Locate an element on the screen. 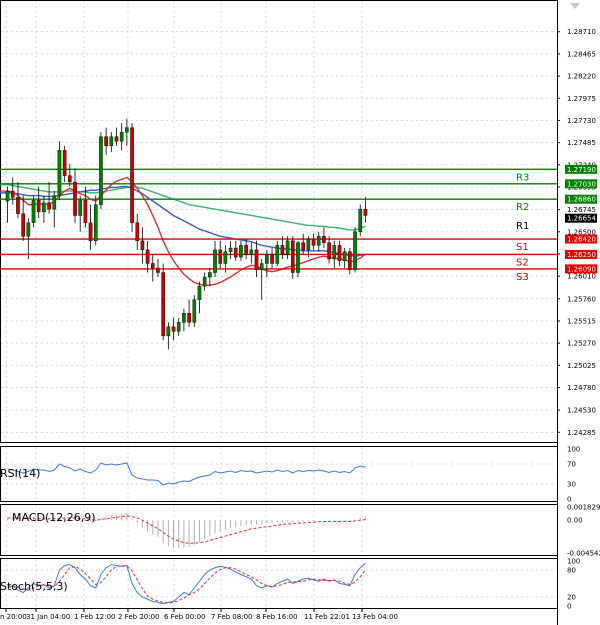 This screenshot has width=600, height=625. level-price-label: 1.26090 is located at coordinates (581, 269).